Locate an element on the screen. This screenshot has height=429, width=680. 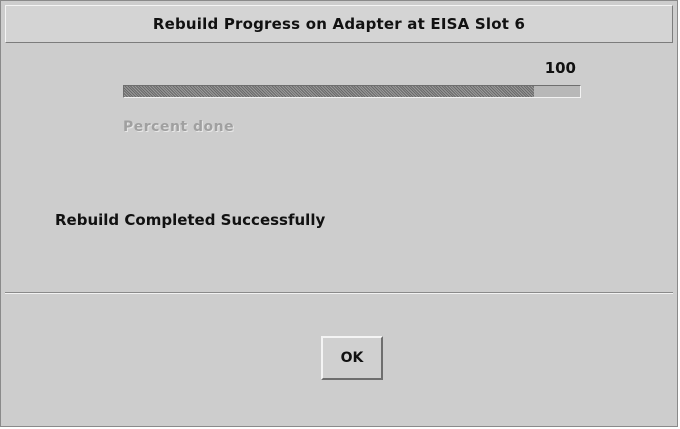
progress-bar-fill is located at coordinates (329, 91).